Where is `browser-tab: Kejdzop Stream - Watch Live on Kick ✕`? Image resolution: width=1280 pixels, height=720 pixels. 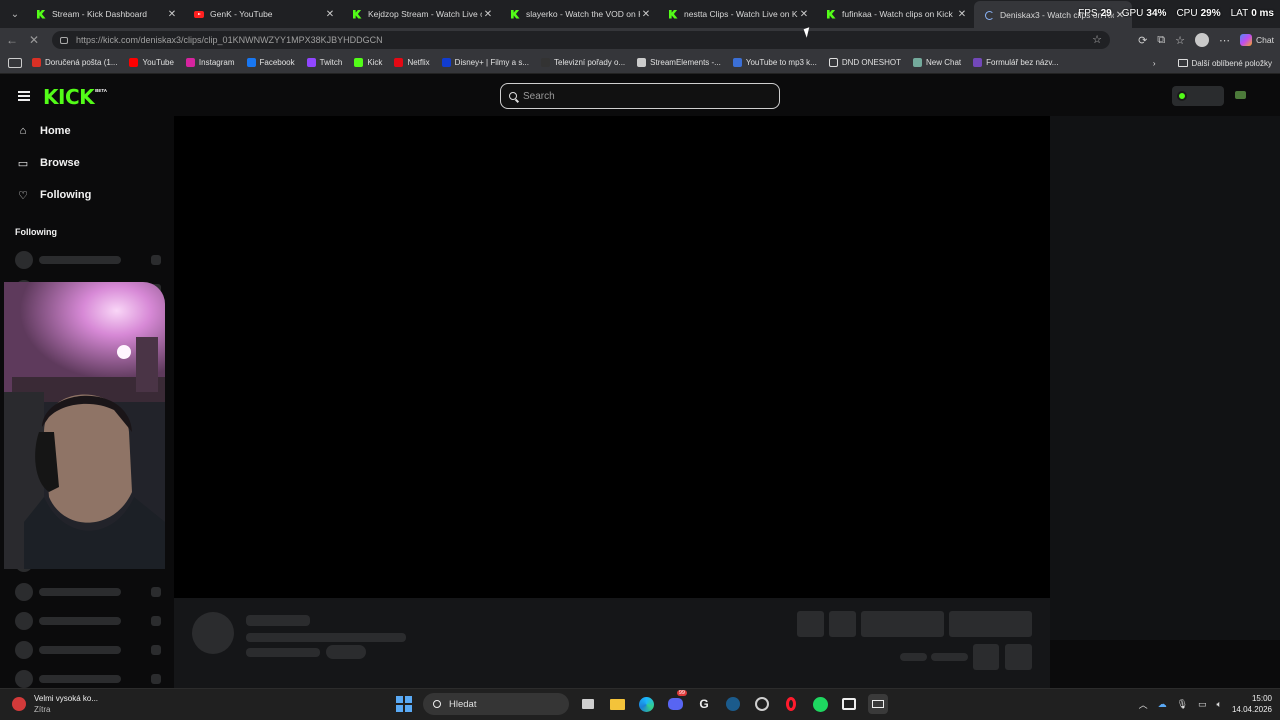 browser-tab: Kejdzop Stream - Watch Live on Kick ✕ is located at coordinates (421, 14).